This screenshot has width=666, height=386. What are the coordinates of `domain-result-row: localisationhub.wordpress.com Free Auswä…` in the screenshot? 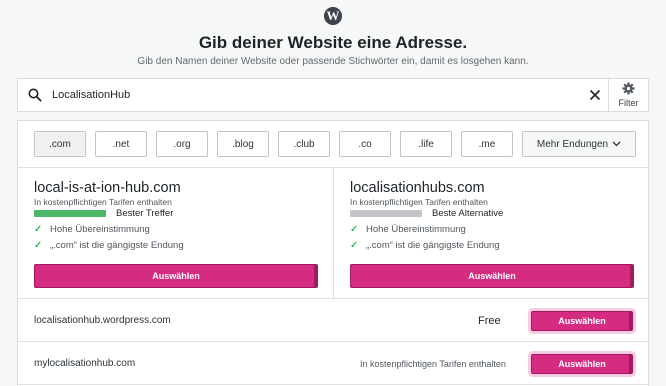 It's located at (333, 321).